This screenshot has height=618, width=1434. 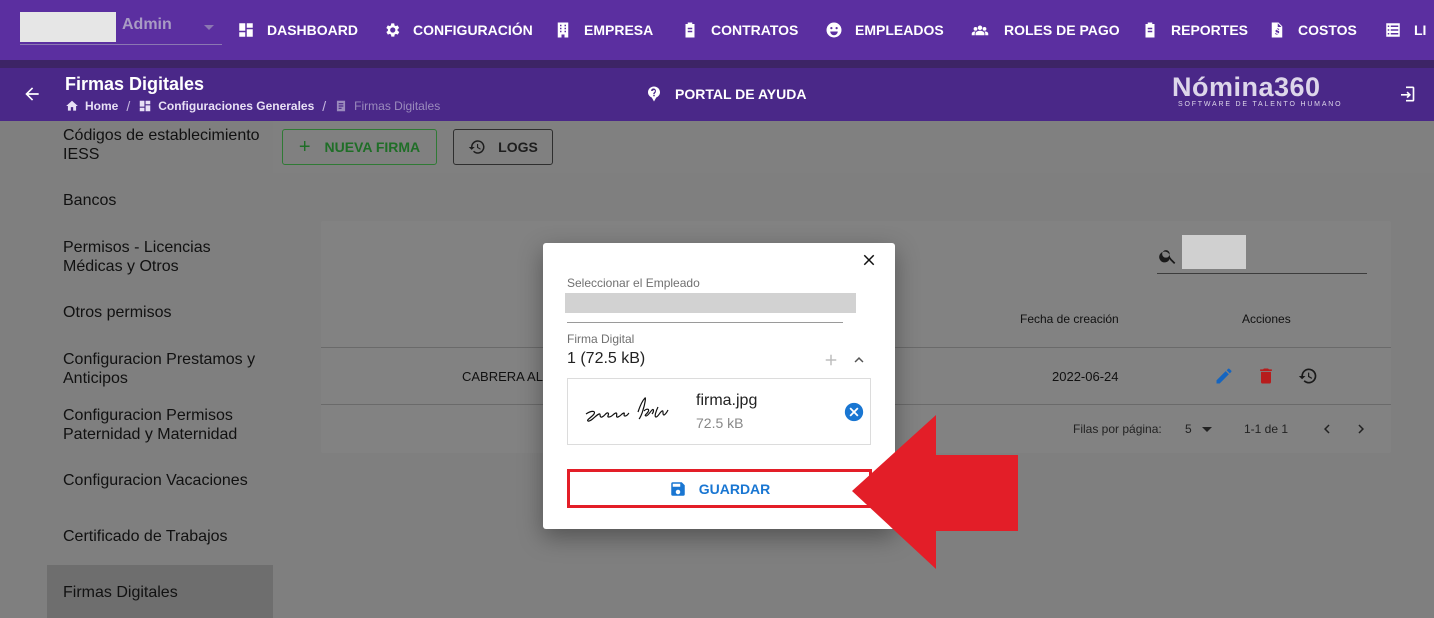 I want to click on new-signature-button: + NUEVA FIRMA, so click(x=359, y=147).